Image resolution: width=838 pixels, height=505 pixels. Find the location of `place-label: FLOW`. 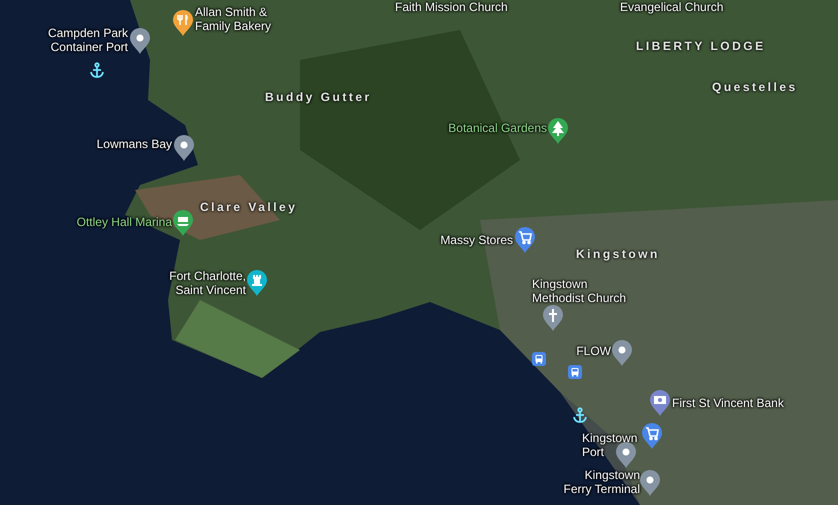

place-label: FLOW is located at coordinates (593, 351).